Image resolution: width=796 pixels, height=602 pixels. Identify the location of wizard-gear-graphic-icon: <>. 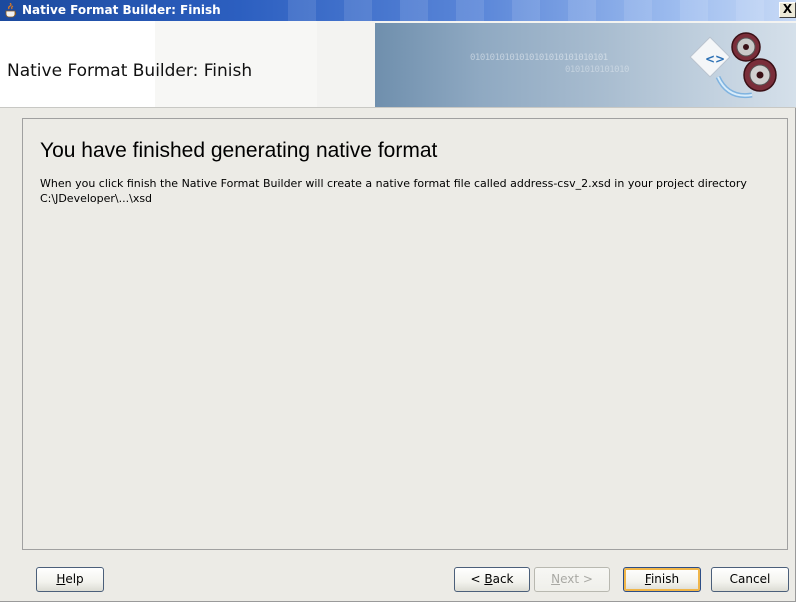
(733, 65).